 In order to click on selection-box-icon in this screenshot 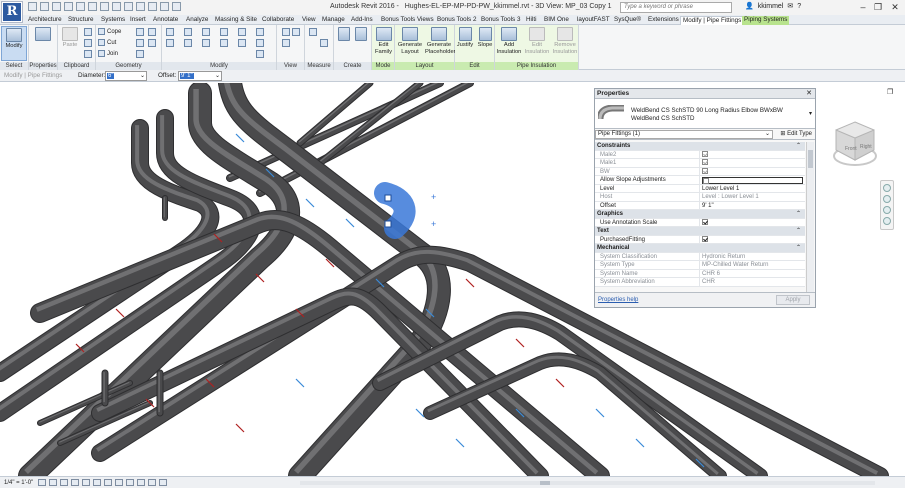, I will do `click(286, 43)`.